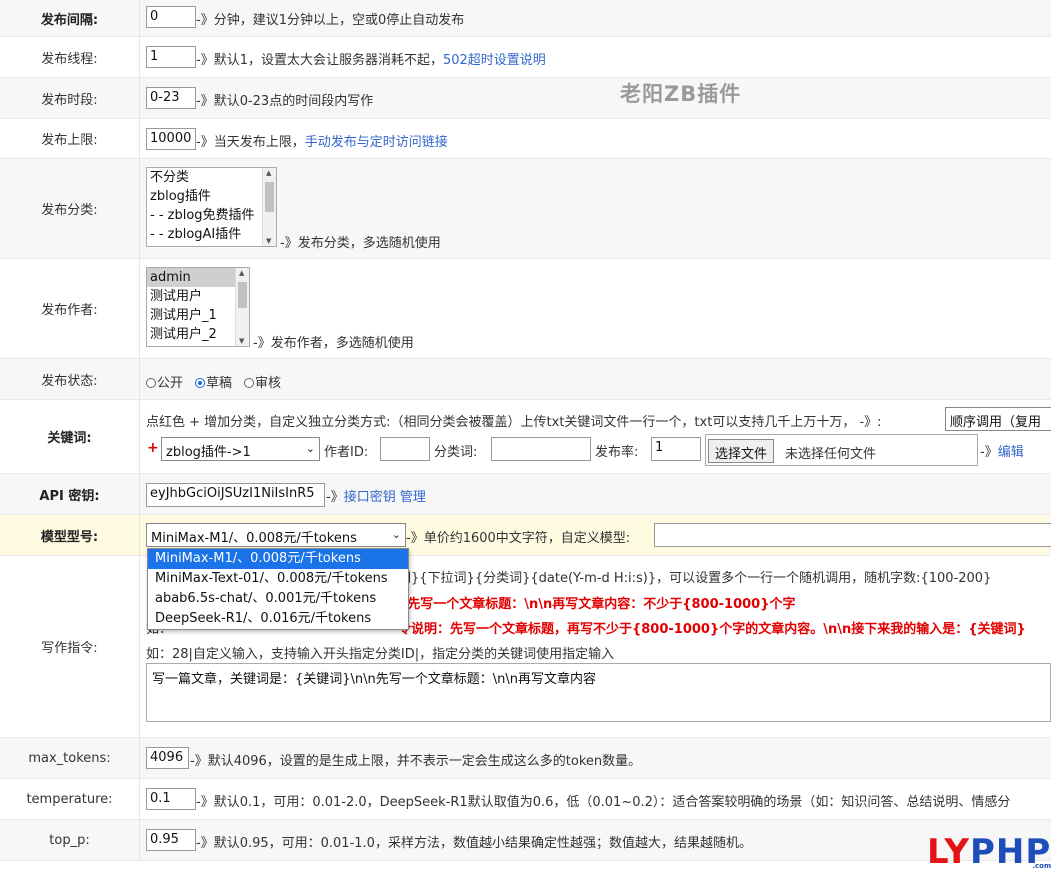 The width and height of the screenshot is (1051, 872). What do you see at coordinates (989, 852) in the screenshot?
I see `lyphp-logo: LYPHP .com` at bounding box center [989, 852].